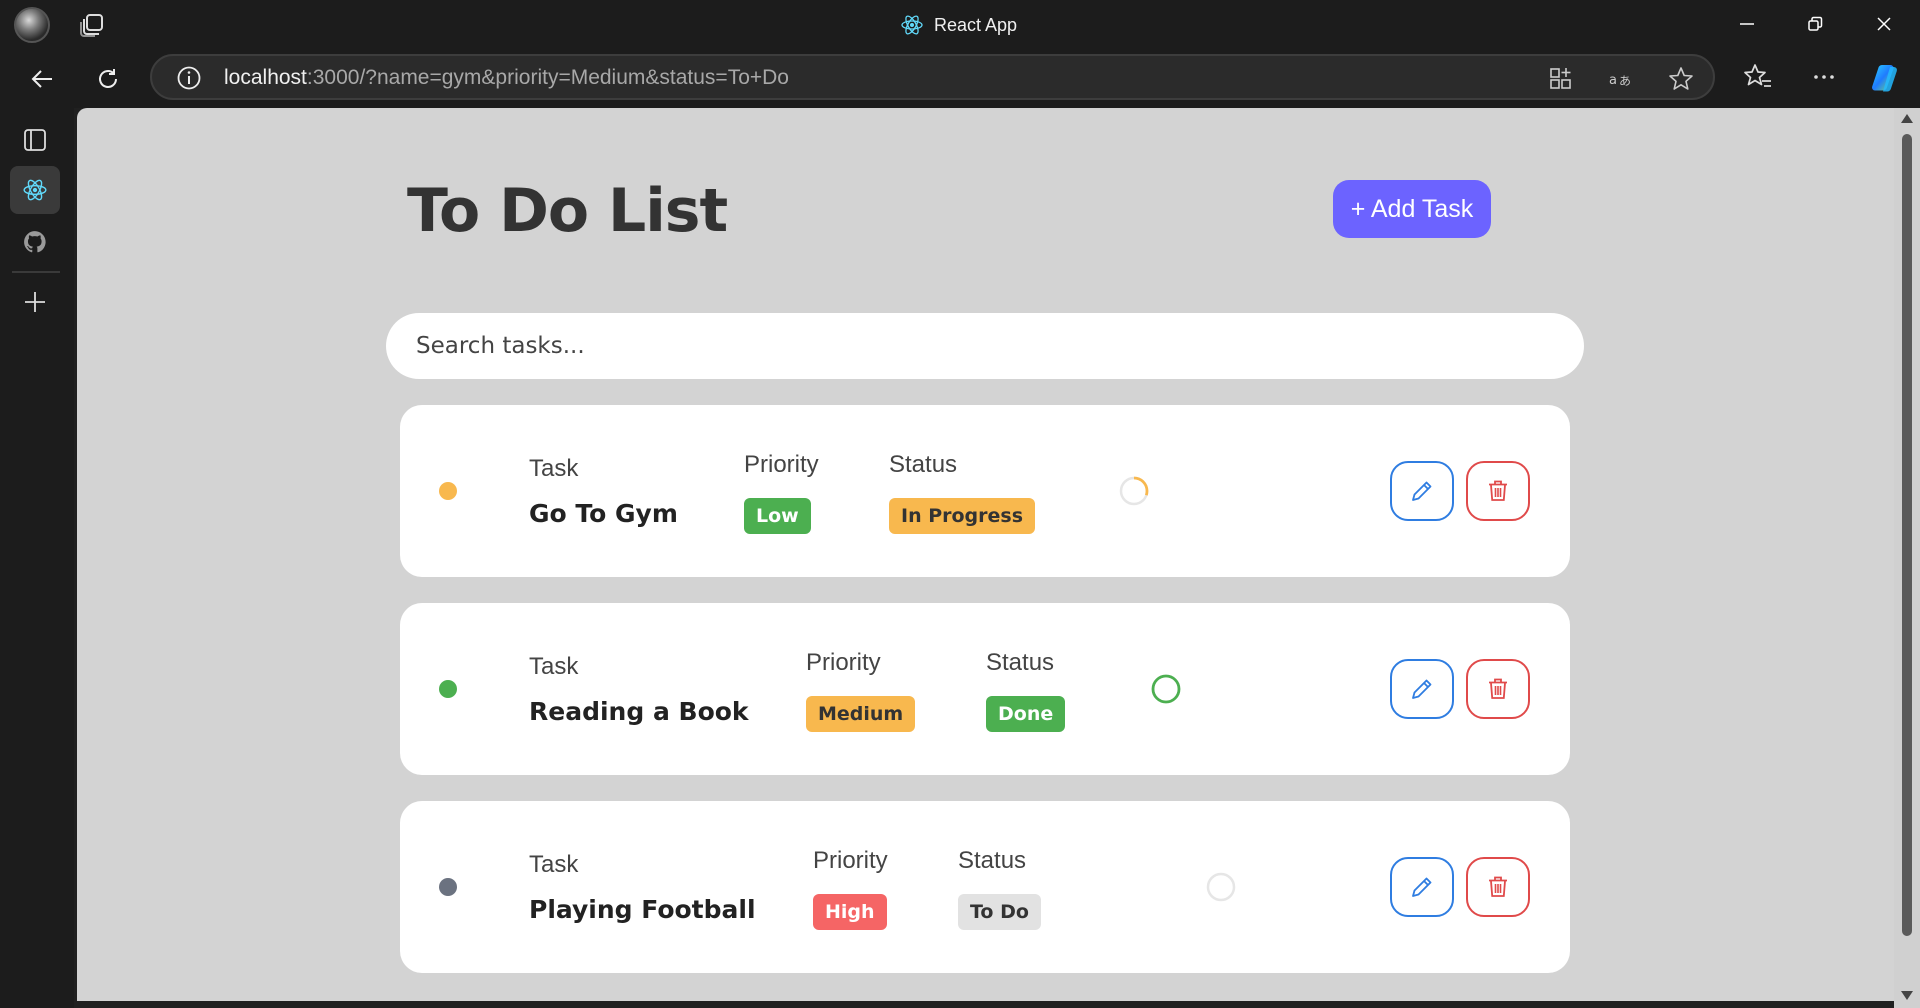  What do you see at coordinates (265, 77) in the screenshot?
I see `url-host: localhost` at bounding box center [265, 77].